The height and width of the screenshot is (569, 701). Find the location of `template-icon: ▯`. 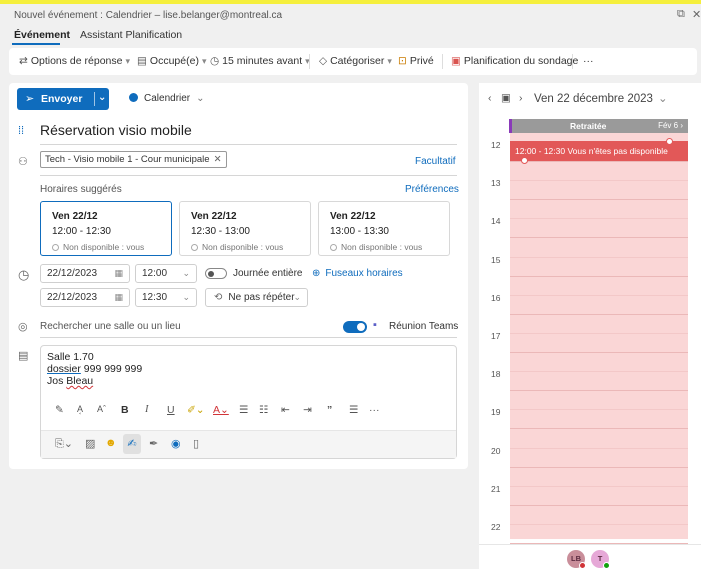

template-icon: ▯ is located at coordinates (196, 443).